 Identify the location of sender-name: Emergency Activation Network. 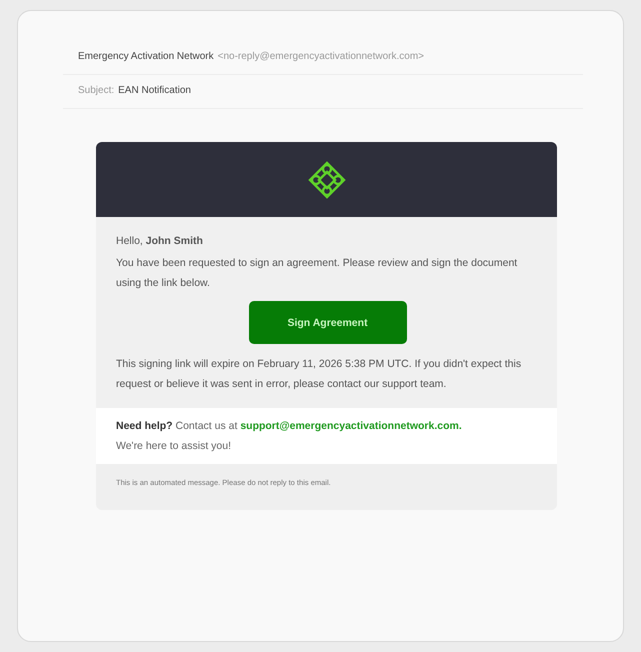
(146, 56).